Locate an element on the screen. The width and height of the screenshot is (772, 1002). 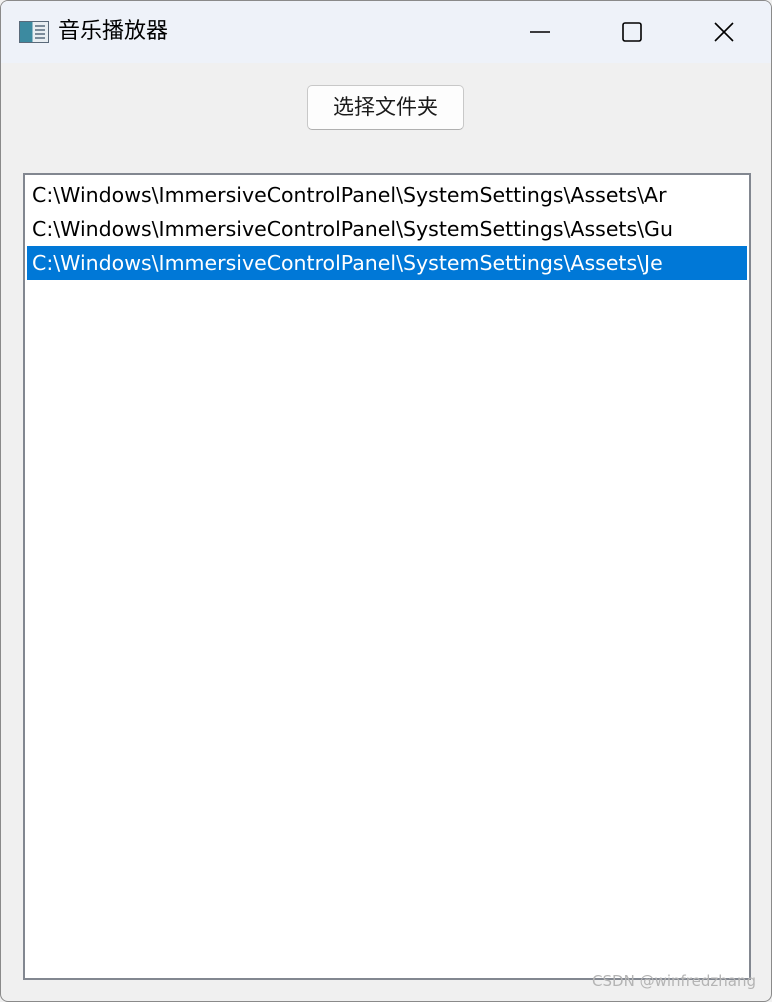
close-icon is located at coordinates (724, 32).